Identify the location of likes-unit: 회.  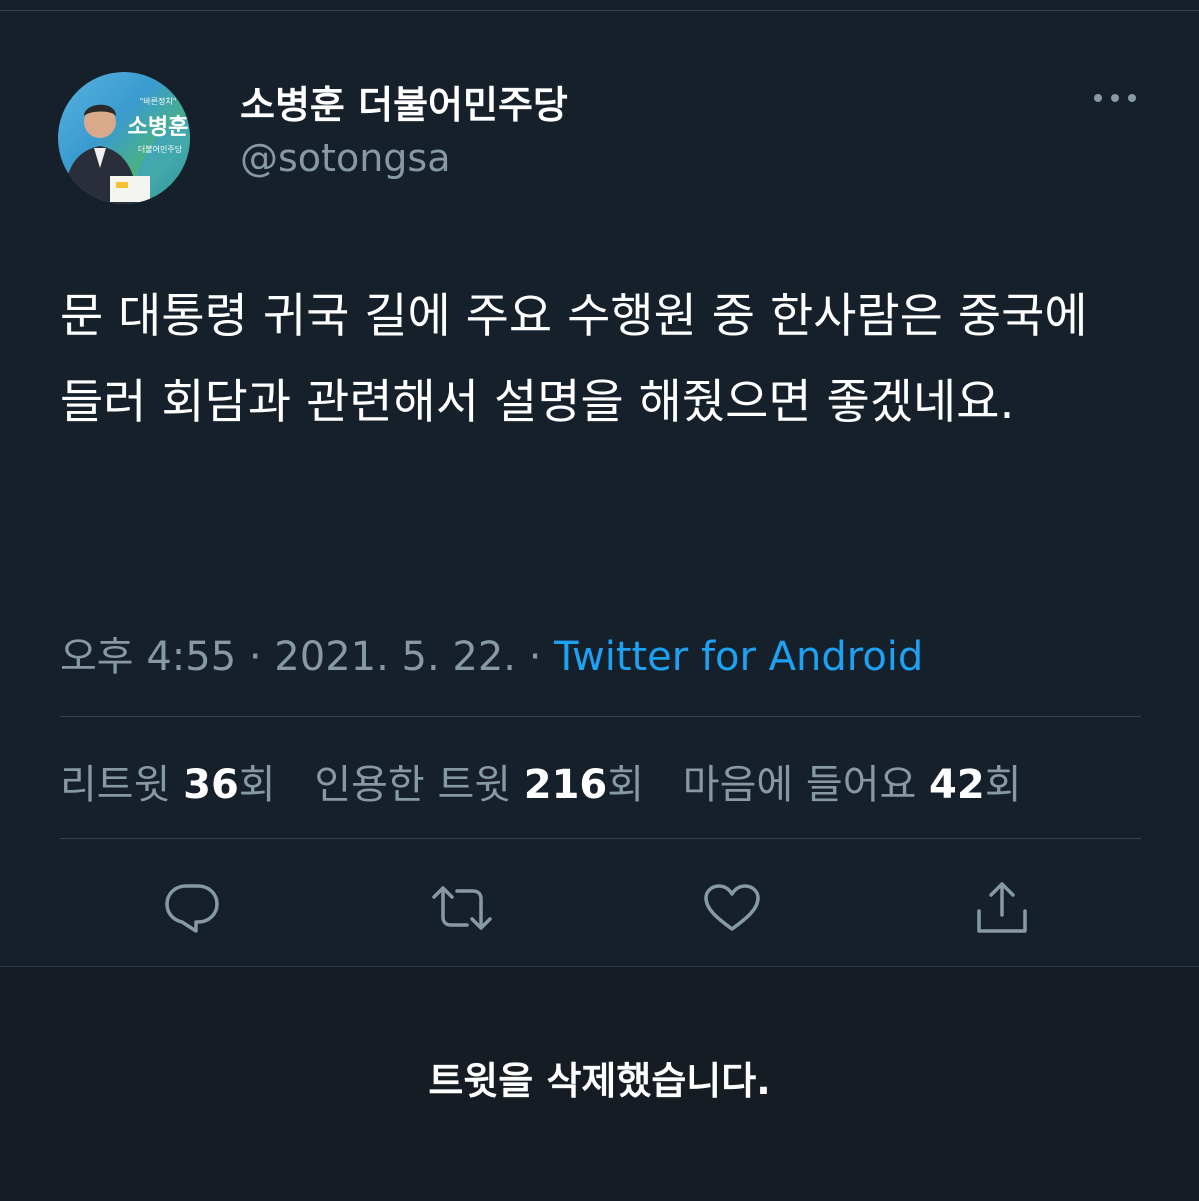
(1003, 785).